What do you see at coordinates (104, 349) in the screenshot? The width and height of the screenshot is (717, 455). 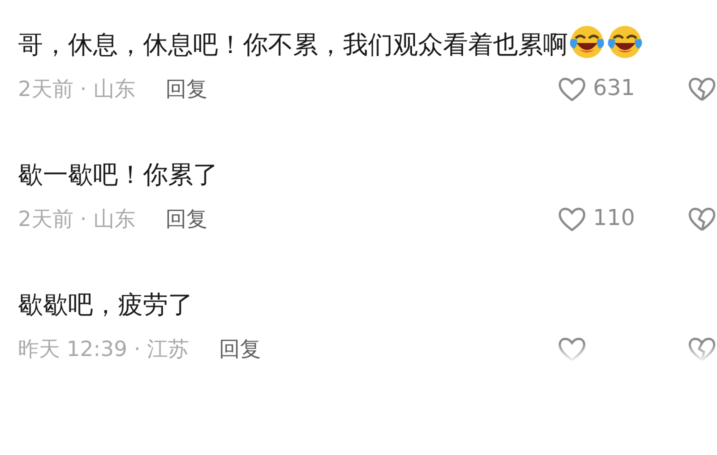 I see `comment-time-location: 昨天 12:39 · 江苏` at bounding box center [104, 349].